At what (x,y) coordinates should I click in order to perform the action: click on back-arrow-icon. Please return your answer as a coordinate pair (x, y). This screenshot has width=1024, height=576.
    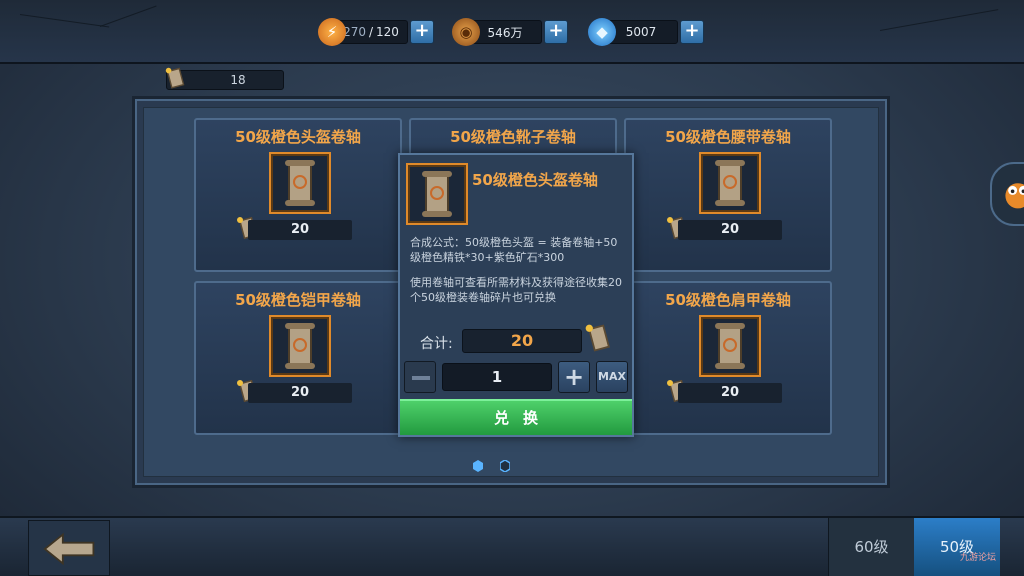
    Looking at the image, I should click on (69, 549).